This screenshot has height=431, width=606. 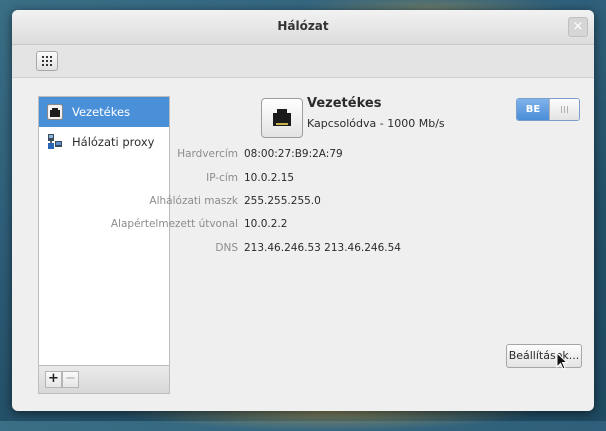 I want to click on detail-label: Alapértelmezett útvonal, so click(x=174, y=224).